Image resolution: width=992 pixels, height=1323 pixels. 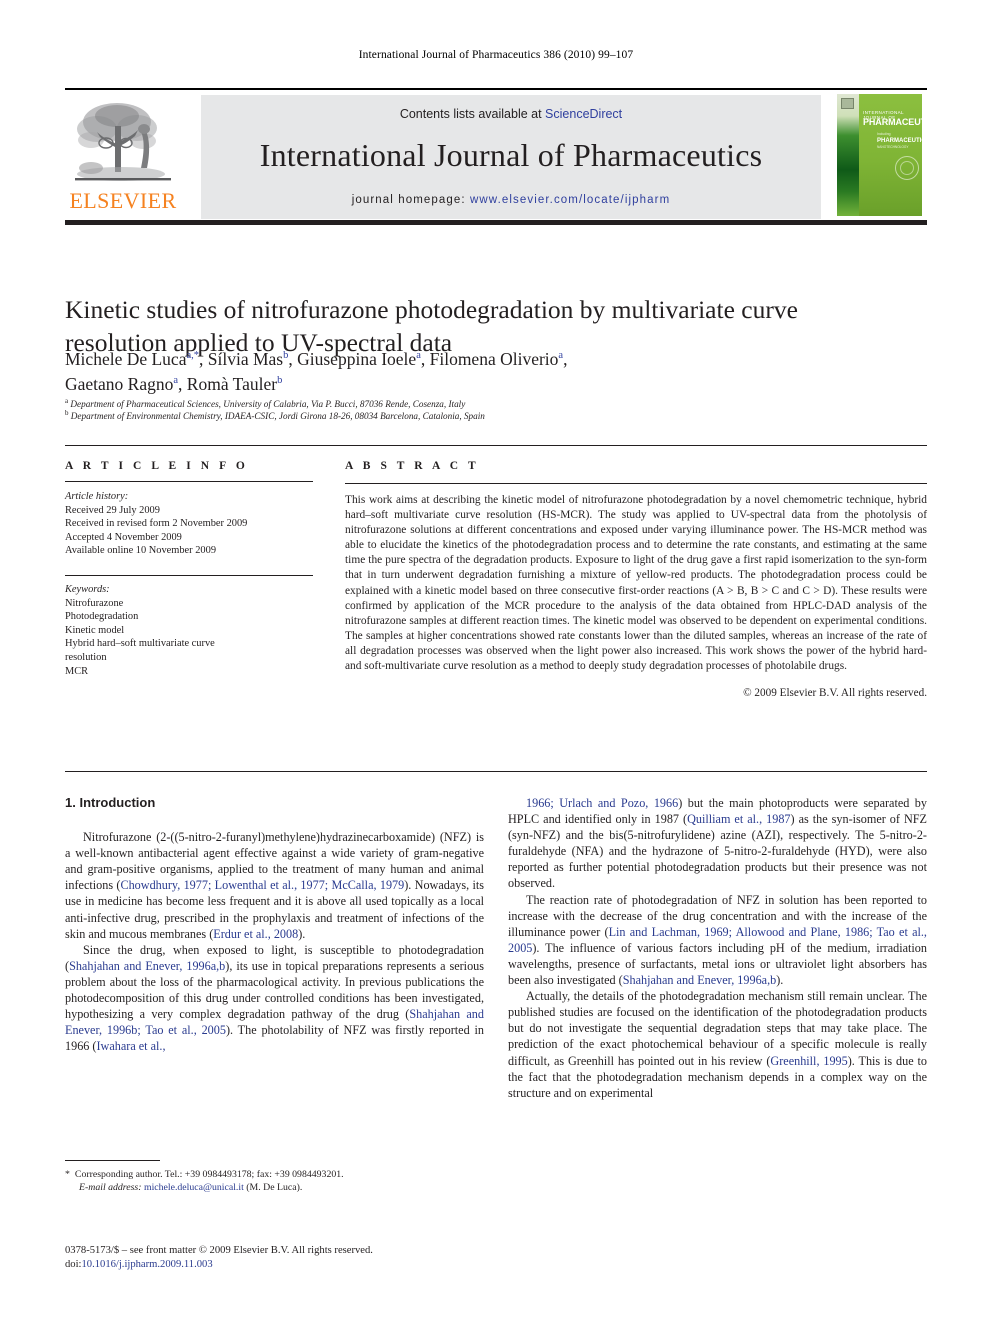 What do you see at coordinates (808, 1061) in the screenshot?
I see `citation-link: Greenhill, 1995` at bounding box center [808, 1061].